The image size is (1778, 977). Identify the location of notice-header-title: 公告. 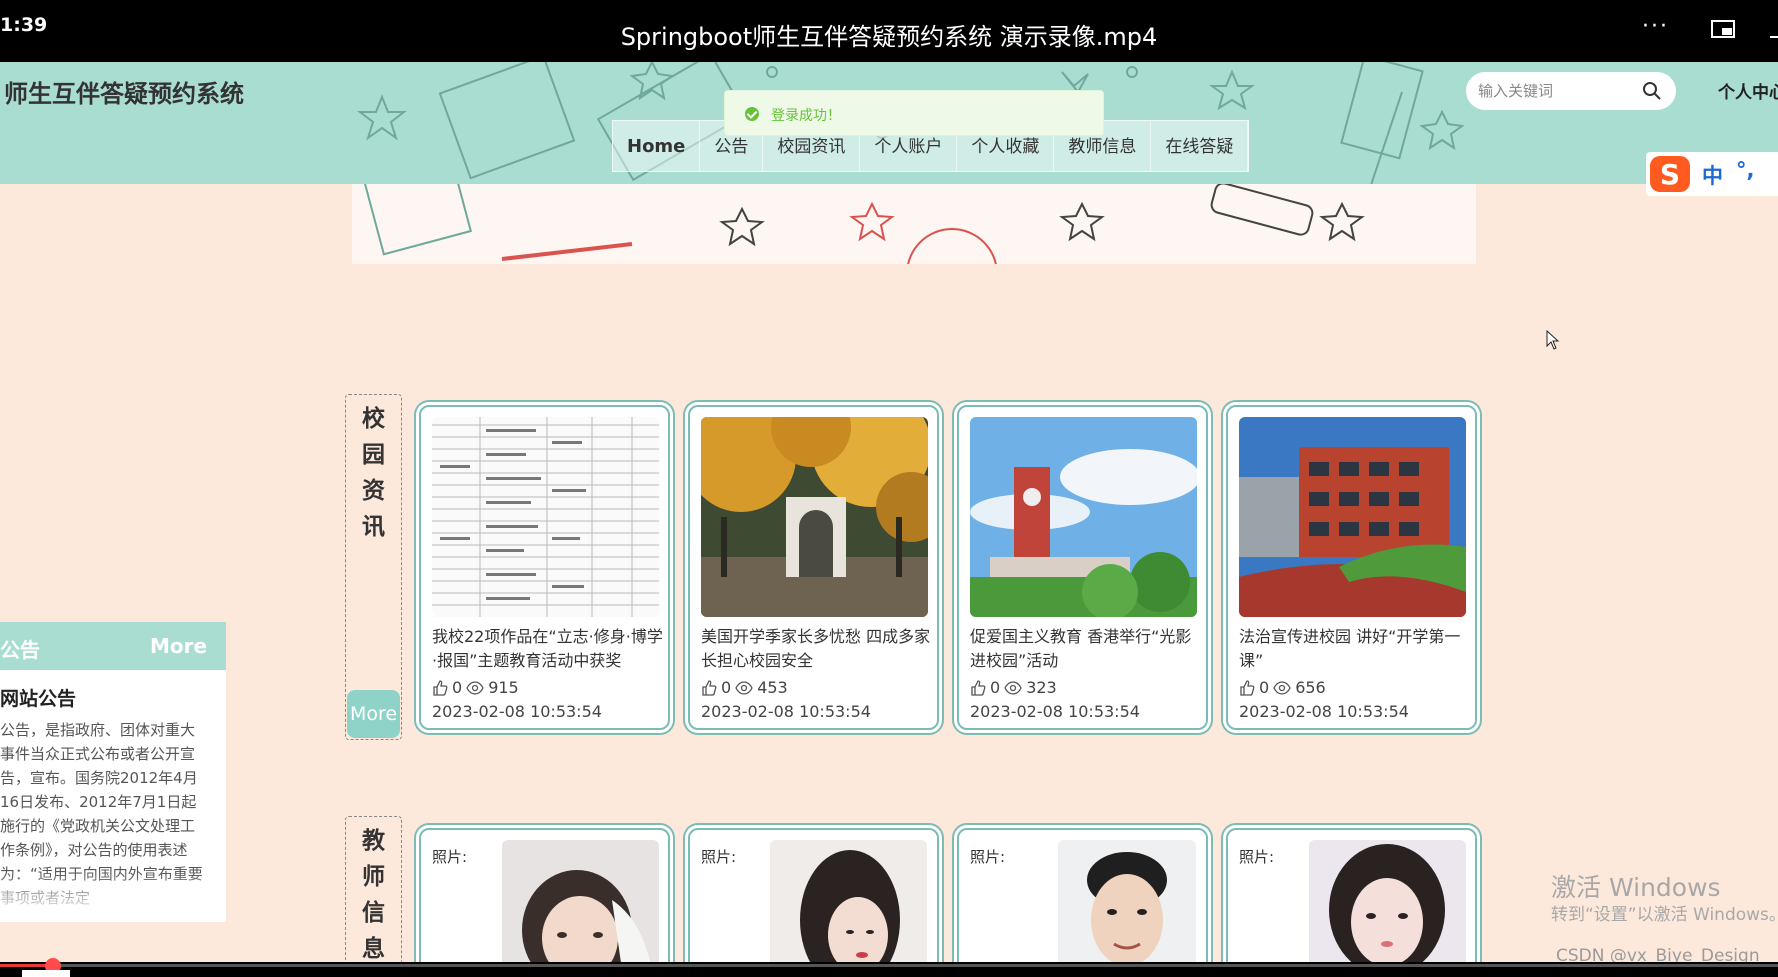
(20, 650).